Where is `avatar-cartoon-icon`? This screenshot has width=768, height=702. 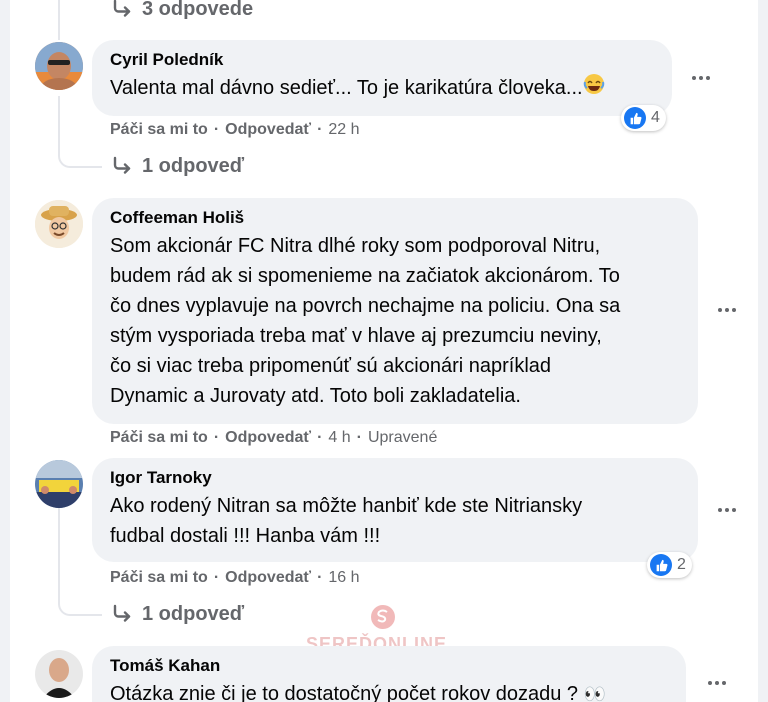
avatar-cartoon-icon is located at coordinates (59, 224).